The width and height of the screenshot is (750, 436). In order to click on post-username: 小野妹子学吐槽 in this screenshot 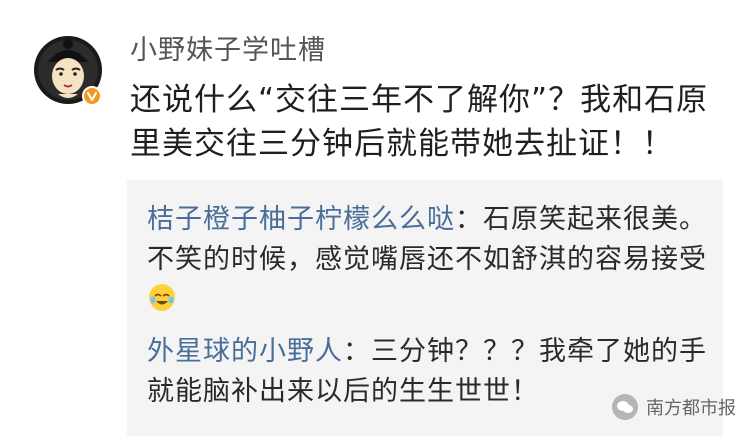, I will do `click(228, 47)`.